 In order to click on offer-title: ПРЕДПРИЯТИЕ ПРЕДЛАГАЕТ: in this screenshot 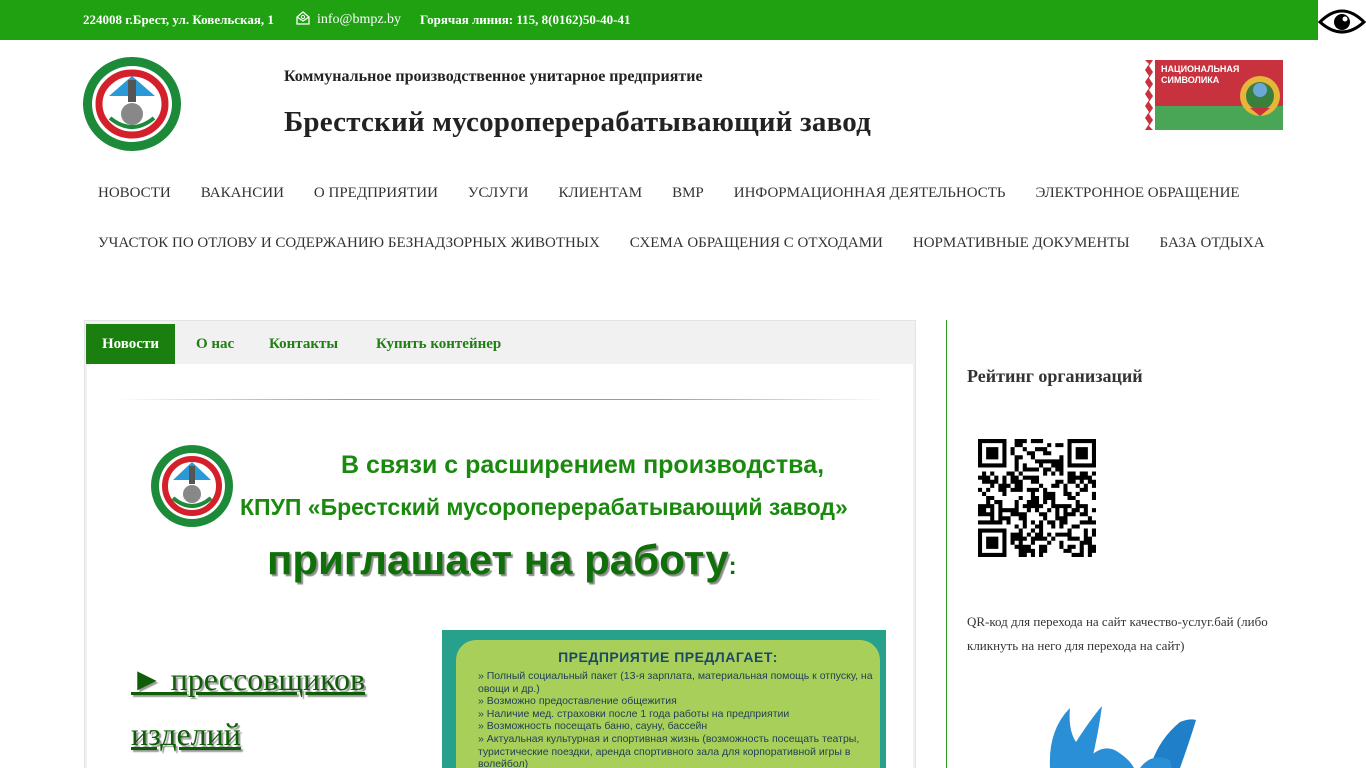, I will do `click(668, 657)`.